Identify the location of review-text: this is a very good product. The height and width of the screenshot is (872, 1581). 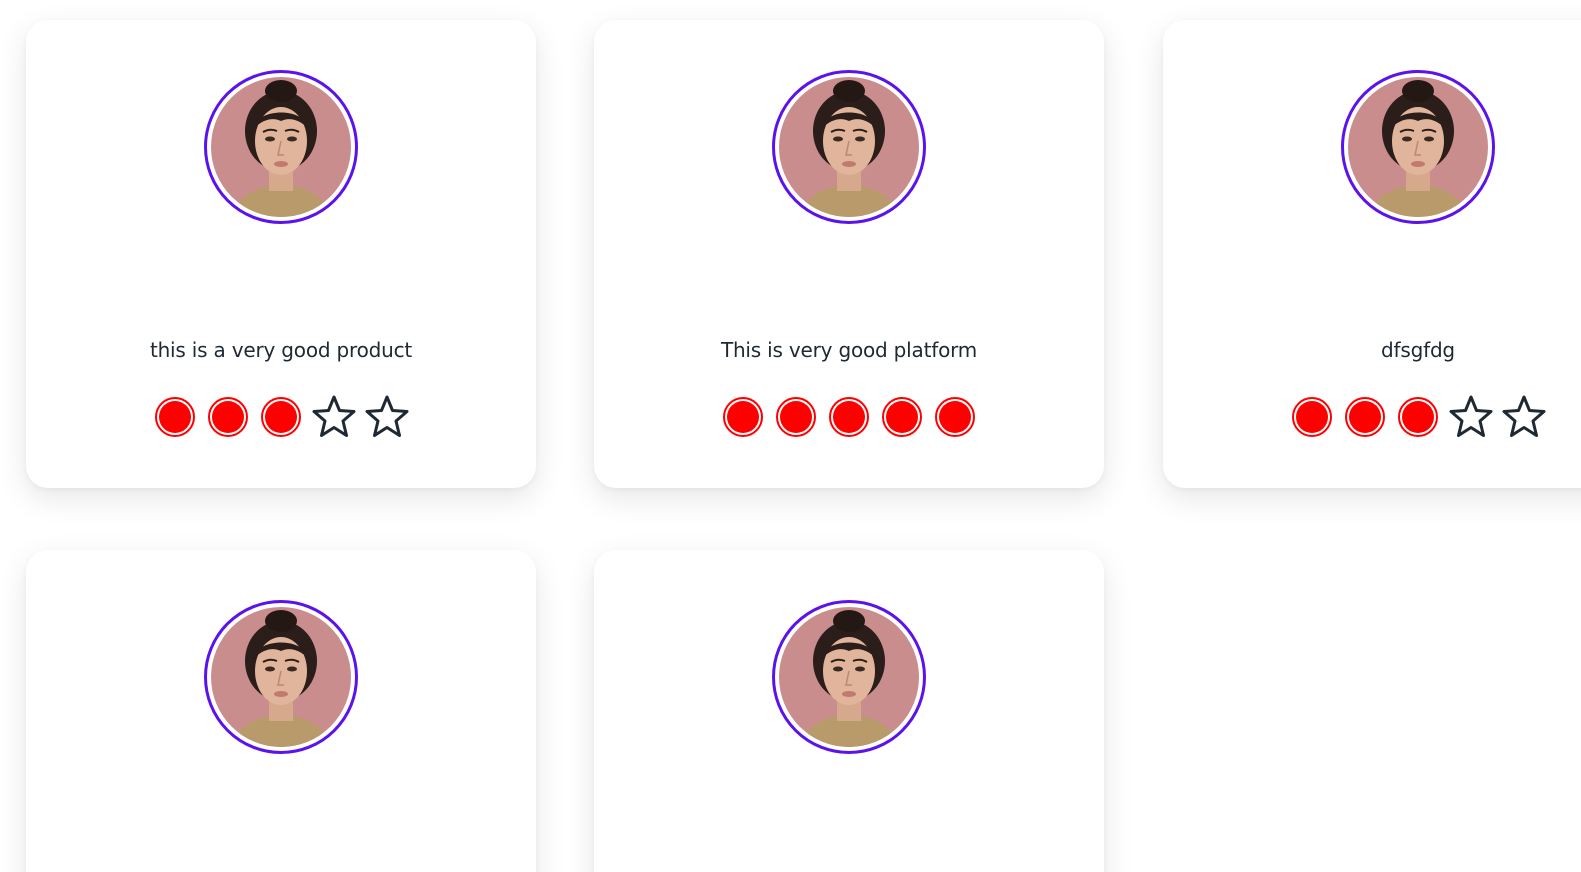
(281, 350).